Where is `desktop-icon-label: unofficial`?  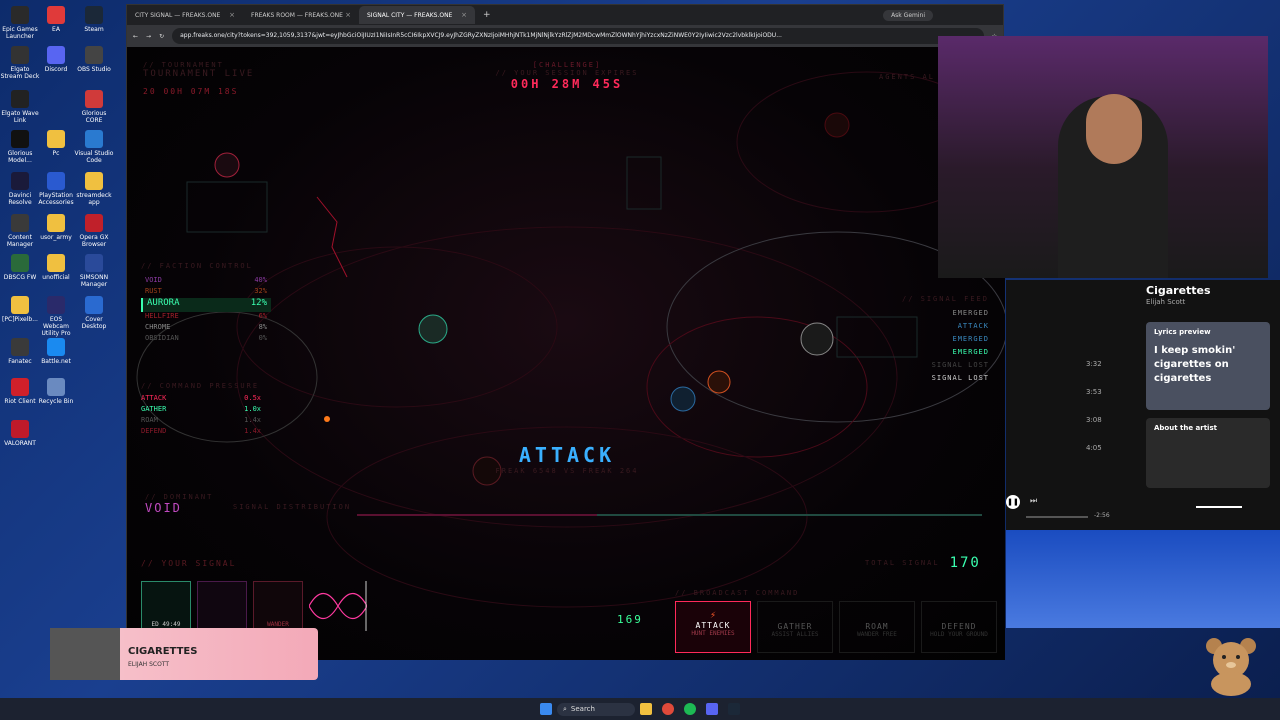
desktop-icon-label: unofficial is located at coordinates (56, 277).